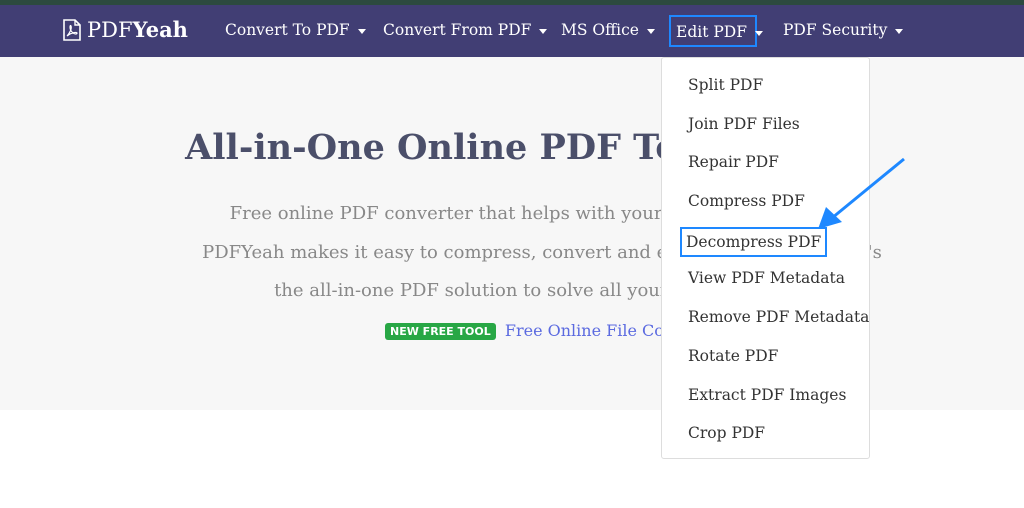 This screenshot has width=1024, height=508. I want to click on annotation-arrow-icon, so click(861, 193).